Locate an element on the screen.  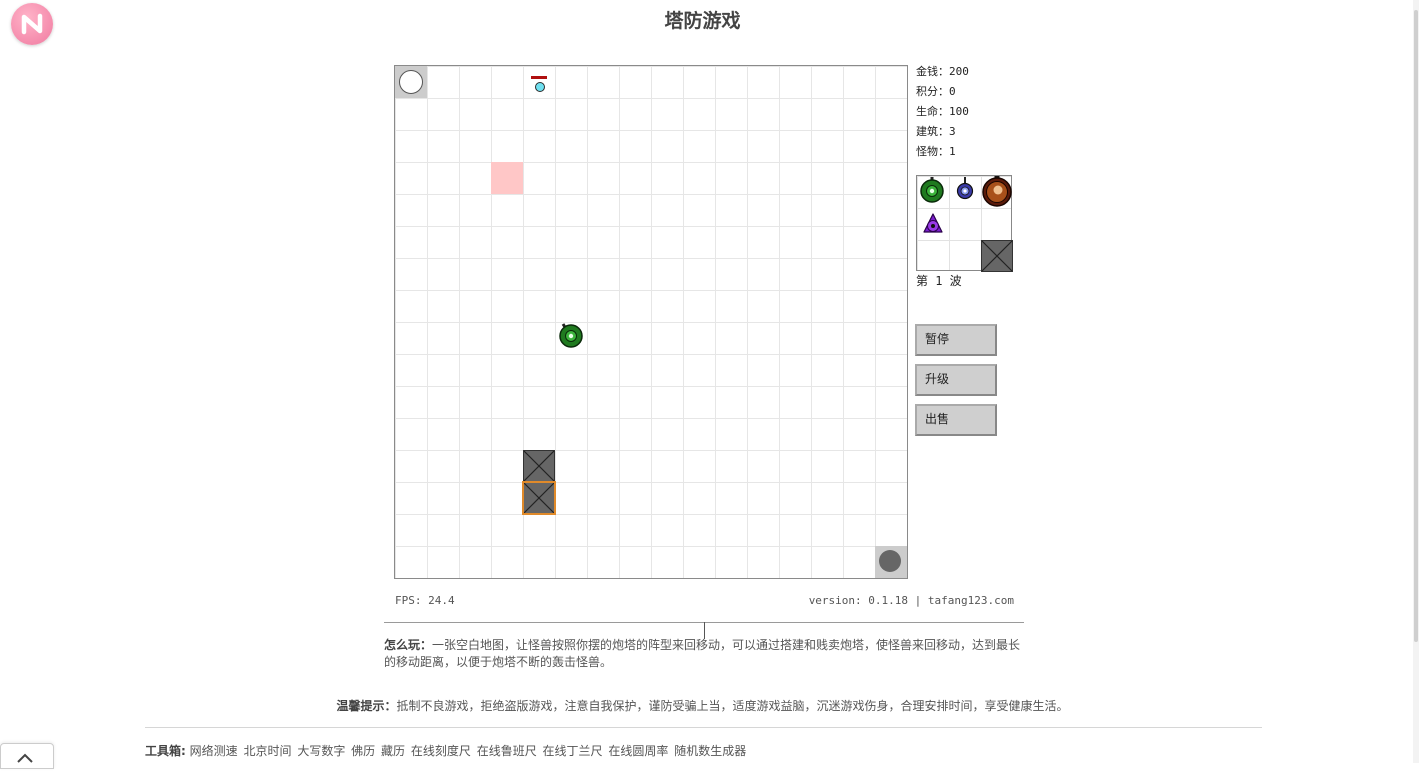
stat-value: 1 is located at coordinates (952, 151).